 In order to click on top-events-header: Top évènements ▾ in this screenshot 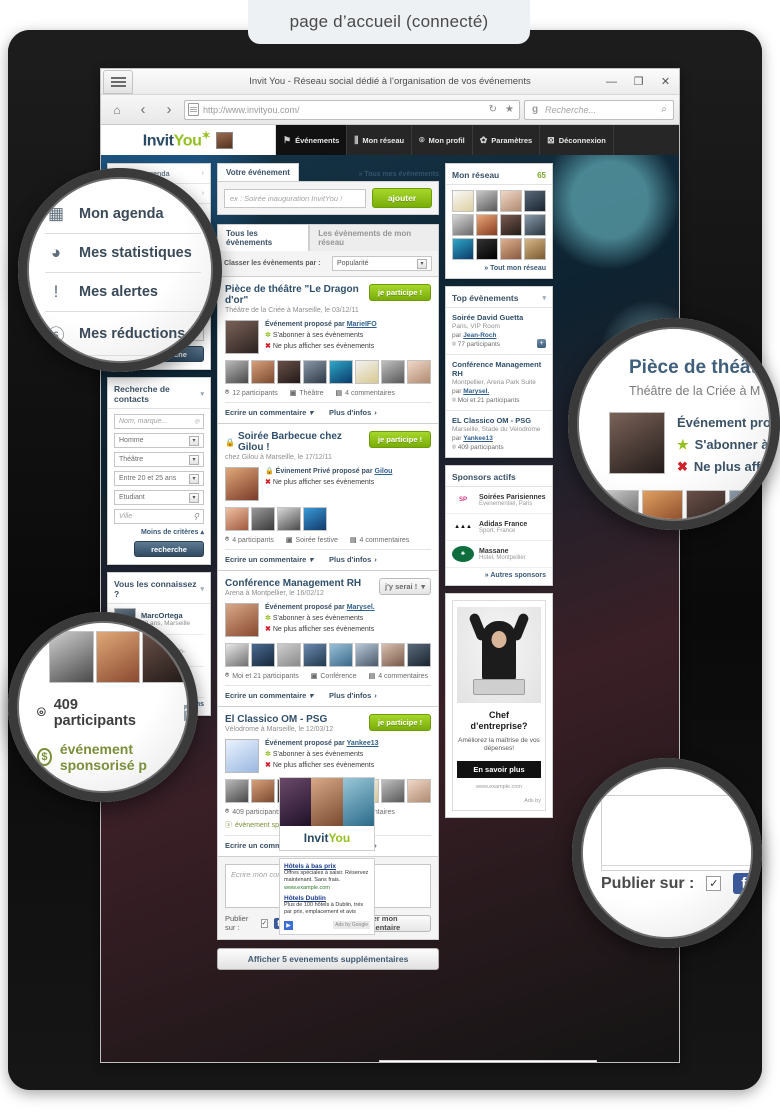, I will do `click(499, 297)`.